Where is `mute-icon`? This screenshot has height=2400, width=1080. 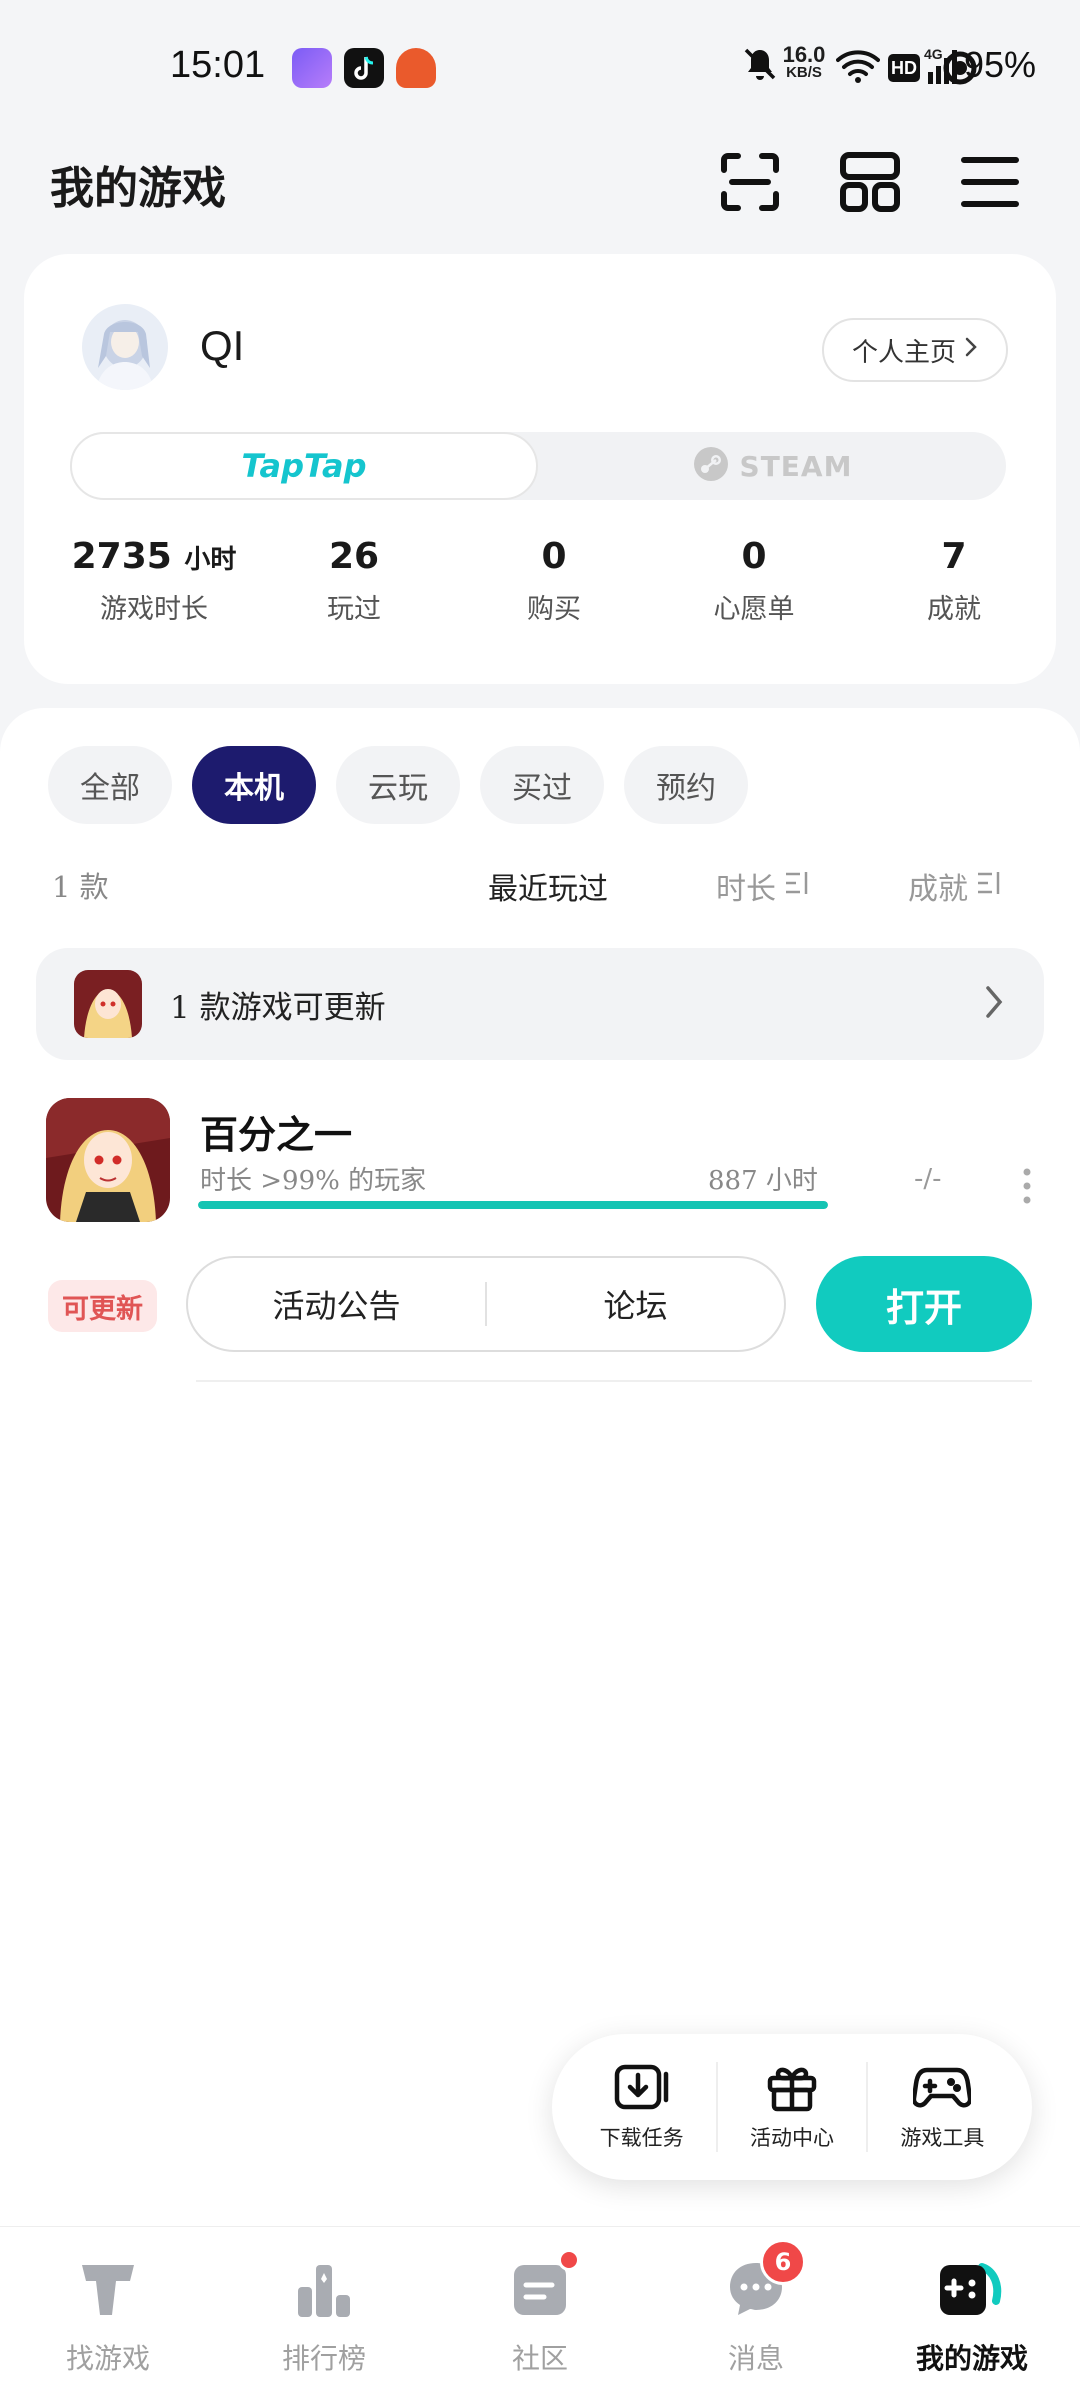 mute-icon is located at coordinates (760, 66).